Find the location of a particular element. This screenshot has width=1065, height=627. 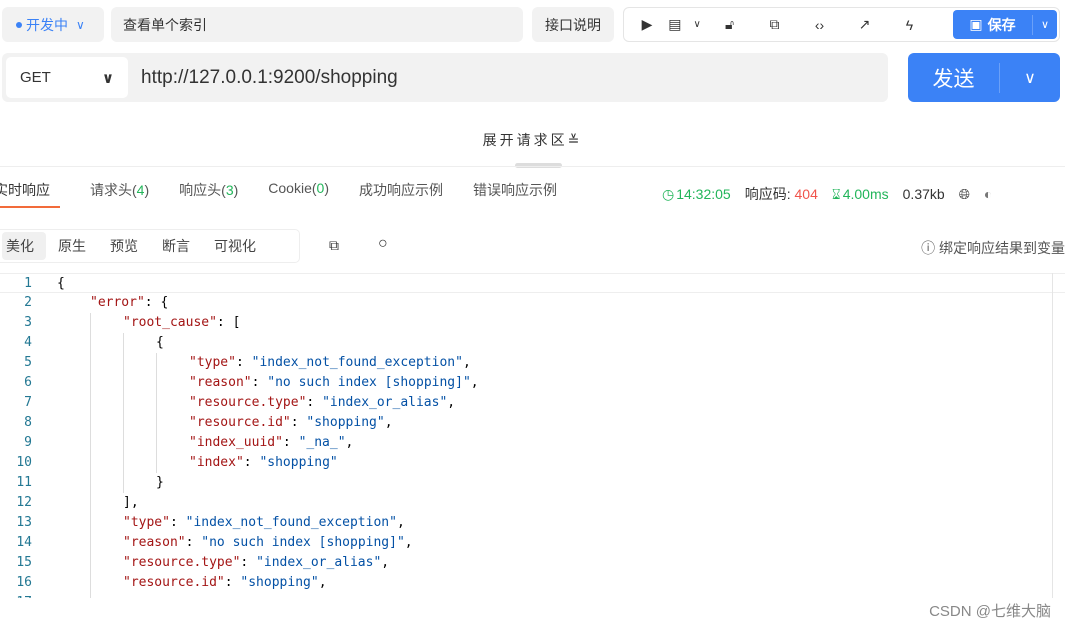

line-number: 5 is located at coordinates (28, 362).